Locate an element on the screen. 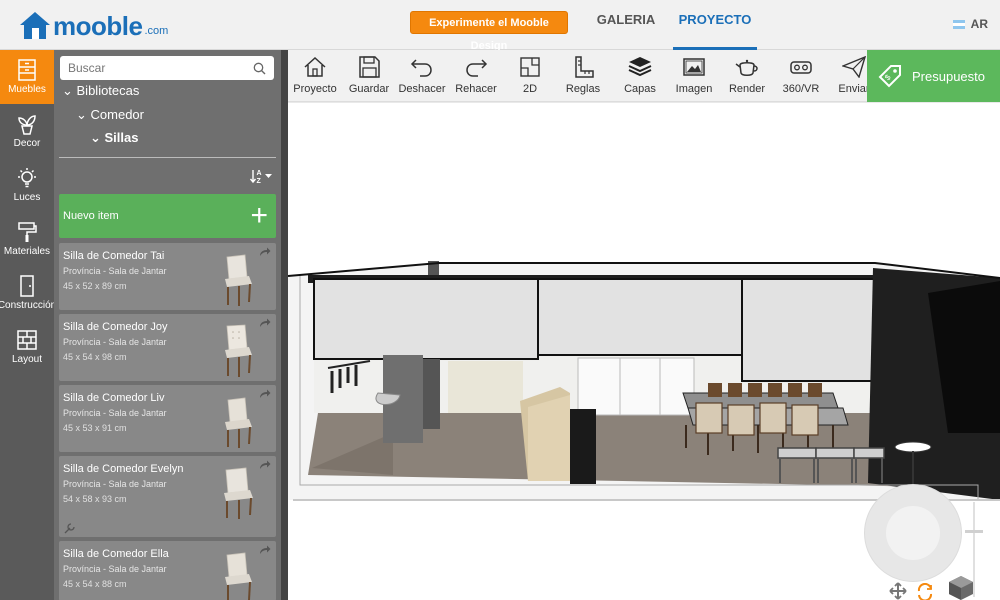 The height and width of the screenshot is (600, 1000). brick-icon is located at coordinates (27, 340).